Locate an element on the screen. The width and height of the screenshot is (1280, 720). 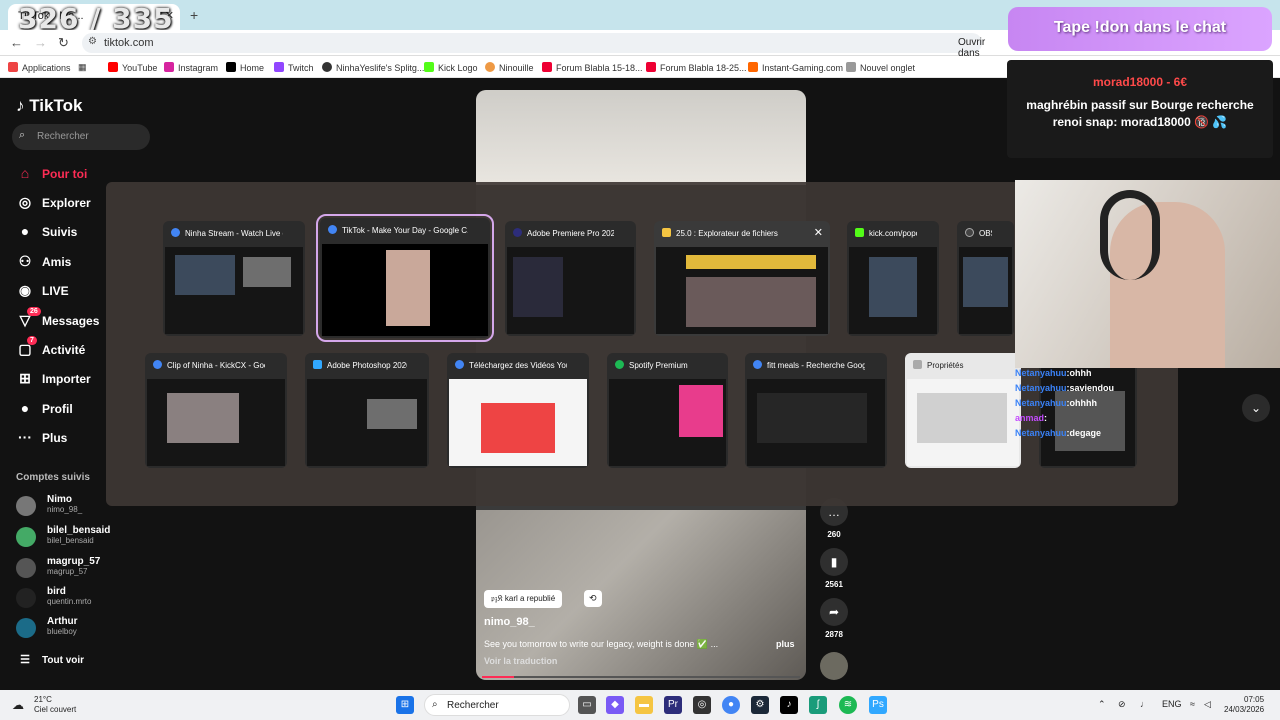
tiktok-search-input: ⌕ Rechercher is located at coordinates (81, 137).